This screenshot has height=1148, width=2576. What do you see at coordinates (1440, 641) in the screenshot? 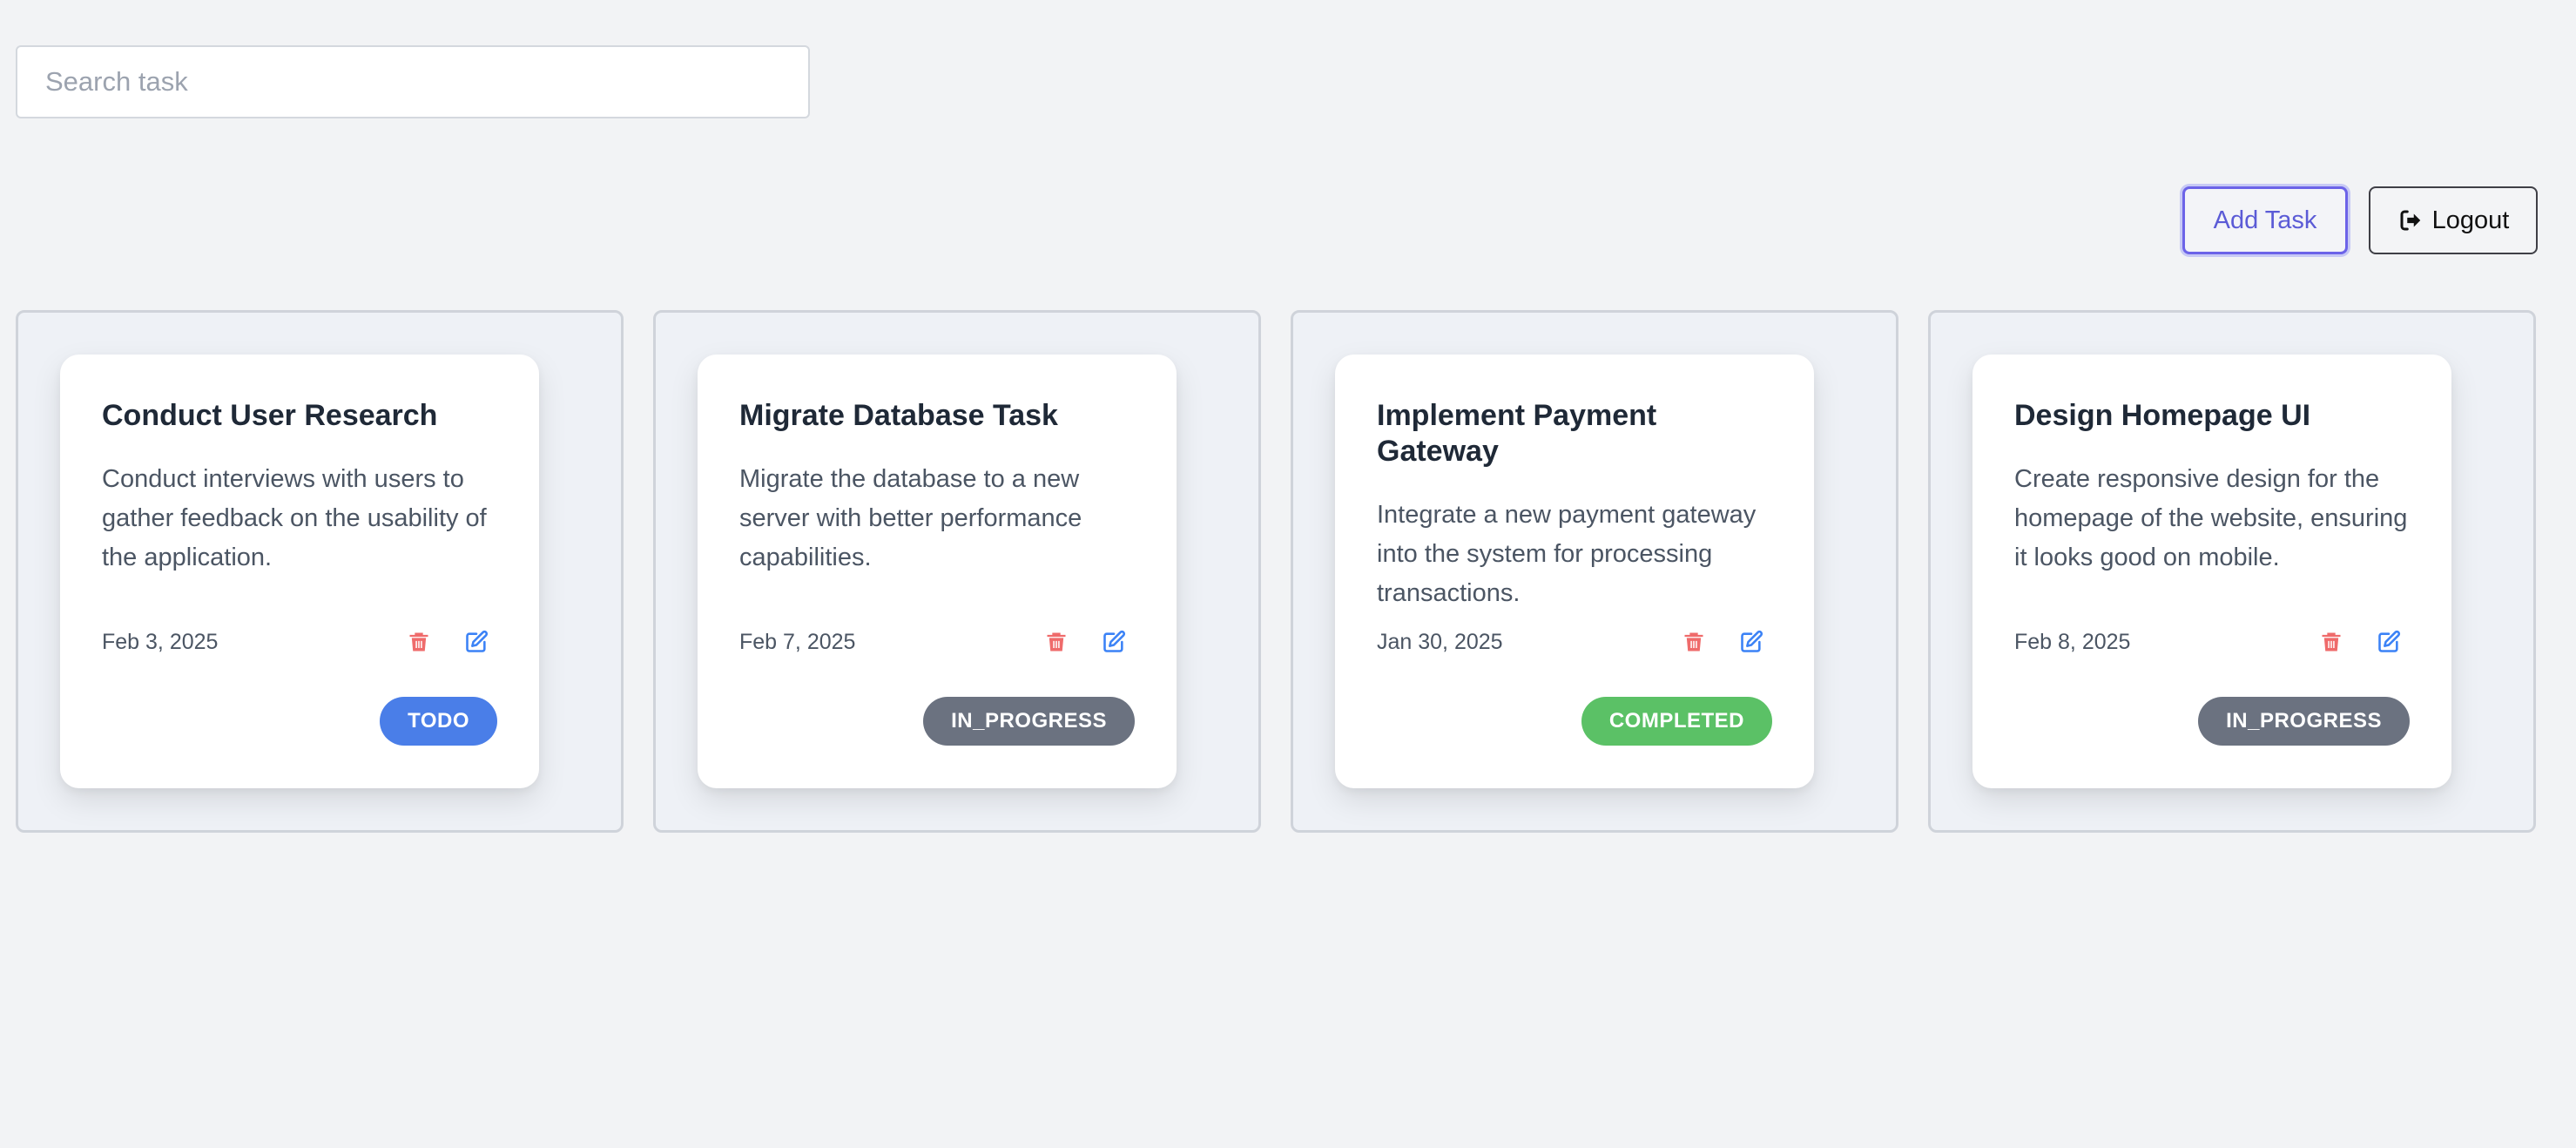
I see `task-date: Jan 30, 2025` at bounding box center [1440, 641].